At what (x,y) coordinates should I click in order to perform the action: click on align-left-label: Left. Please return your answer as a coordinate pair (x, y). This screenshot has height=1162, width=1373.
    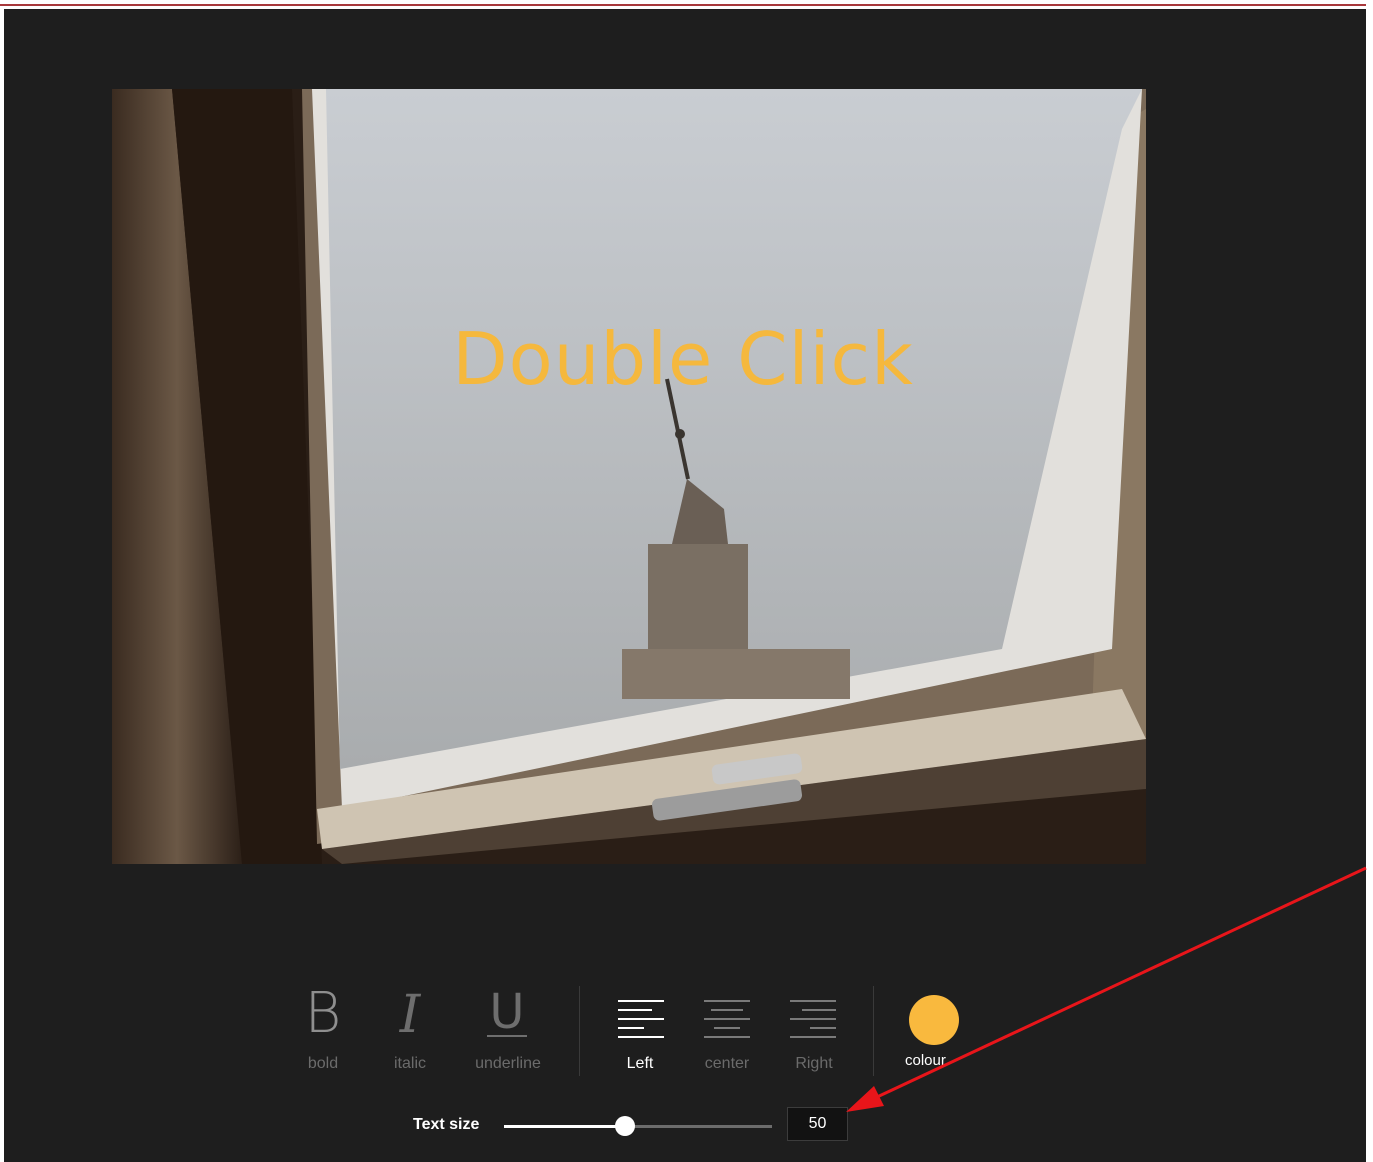
    Looking at the image, I should click on (640, 1063).